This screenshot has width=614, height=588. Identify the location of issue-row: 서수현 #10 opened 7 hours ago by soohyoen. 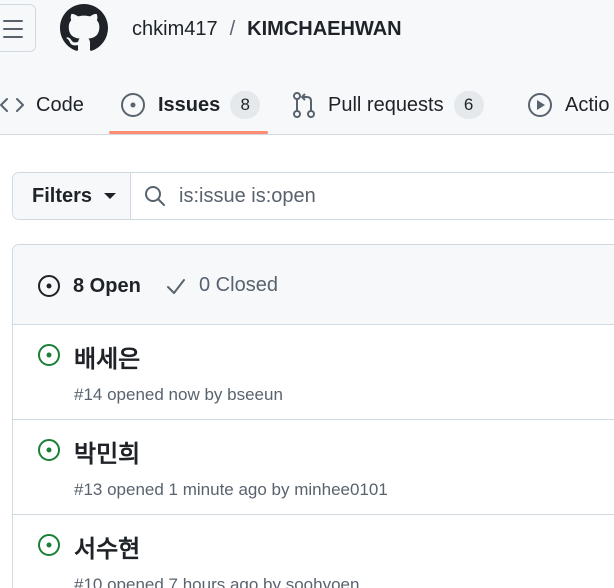
(313, 551).